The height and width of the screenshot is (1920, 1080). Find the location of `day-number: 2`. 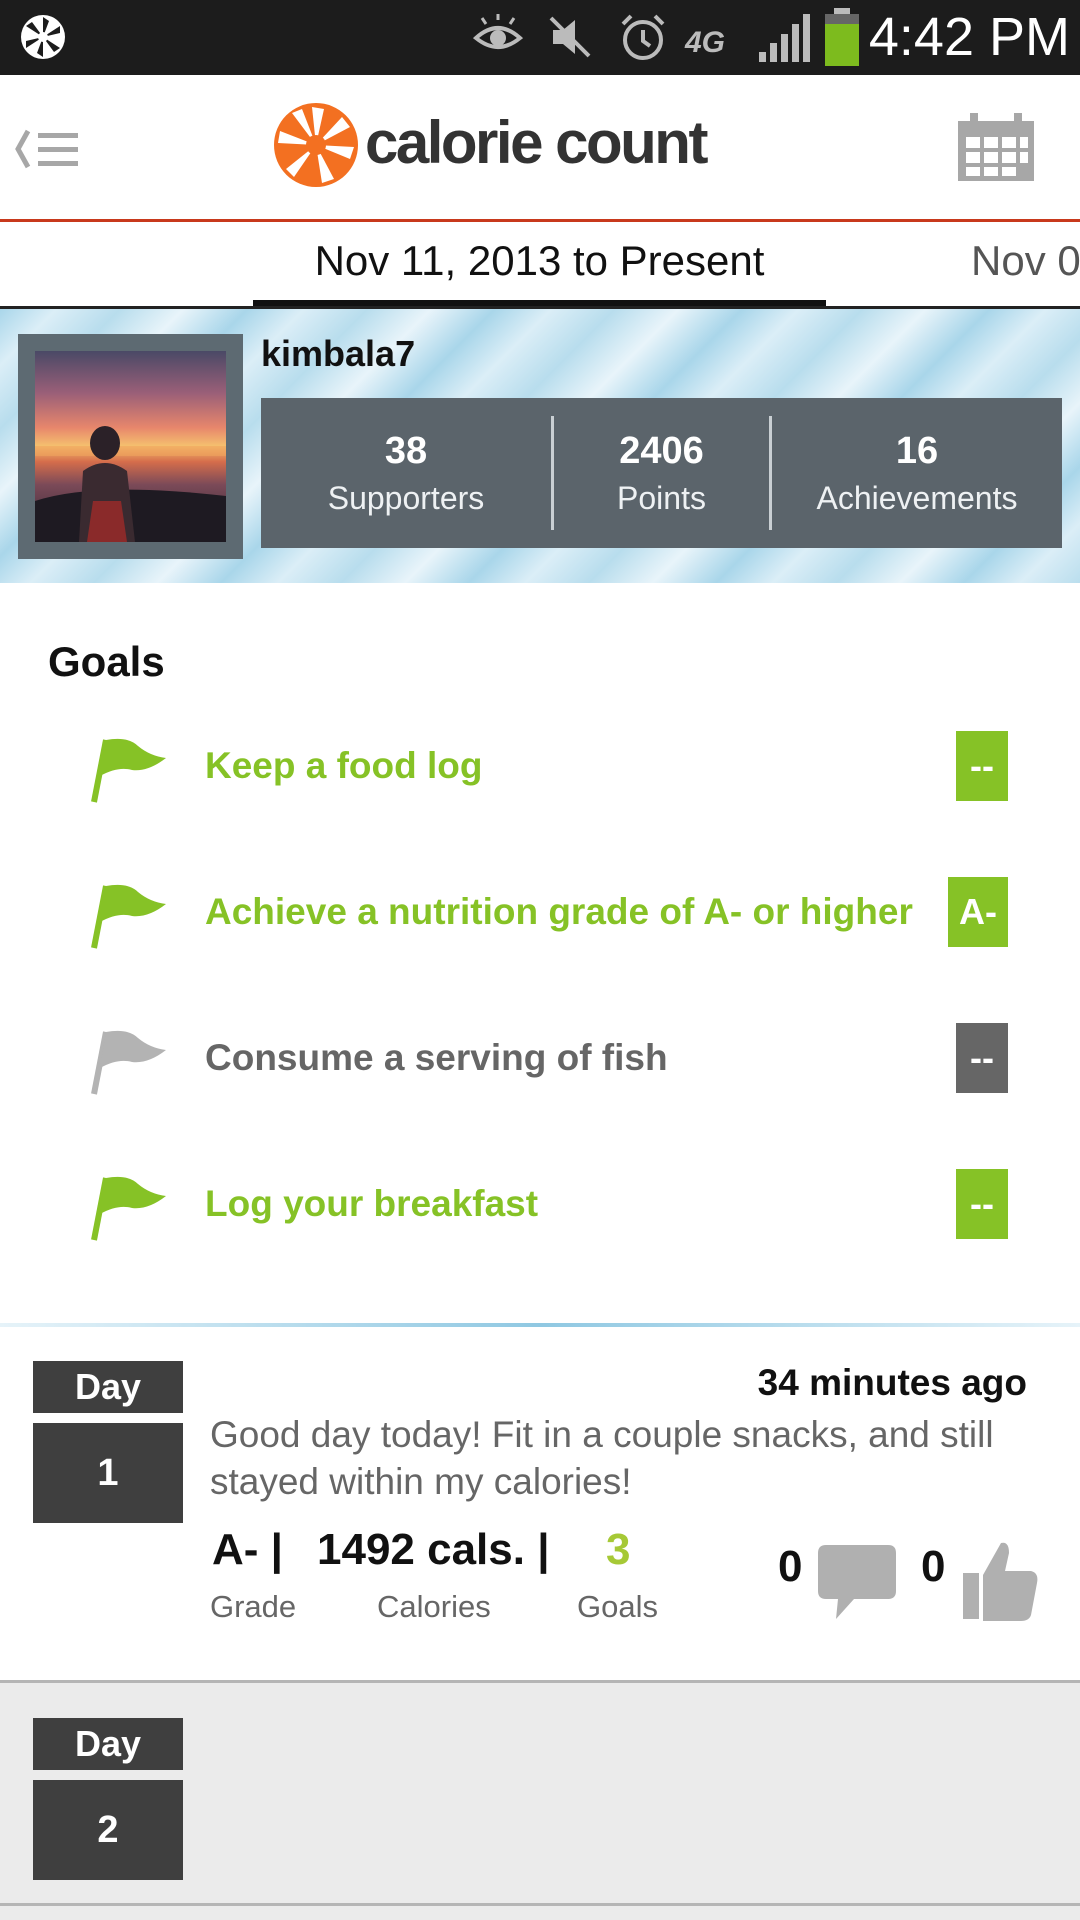

day-number: 2 is located at coordinates (108, 1830).